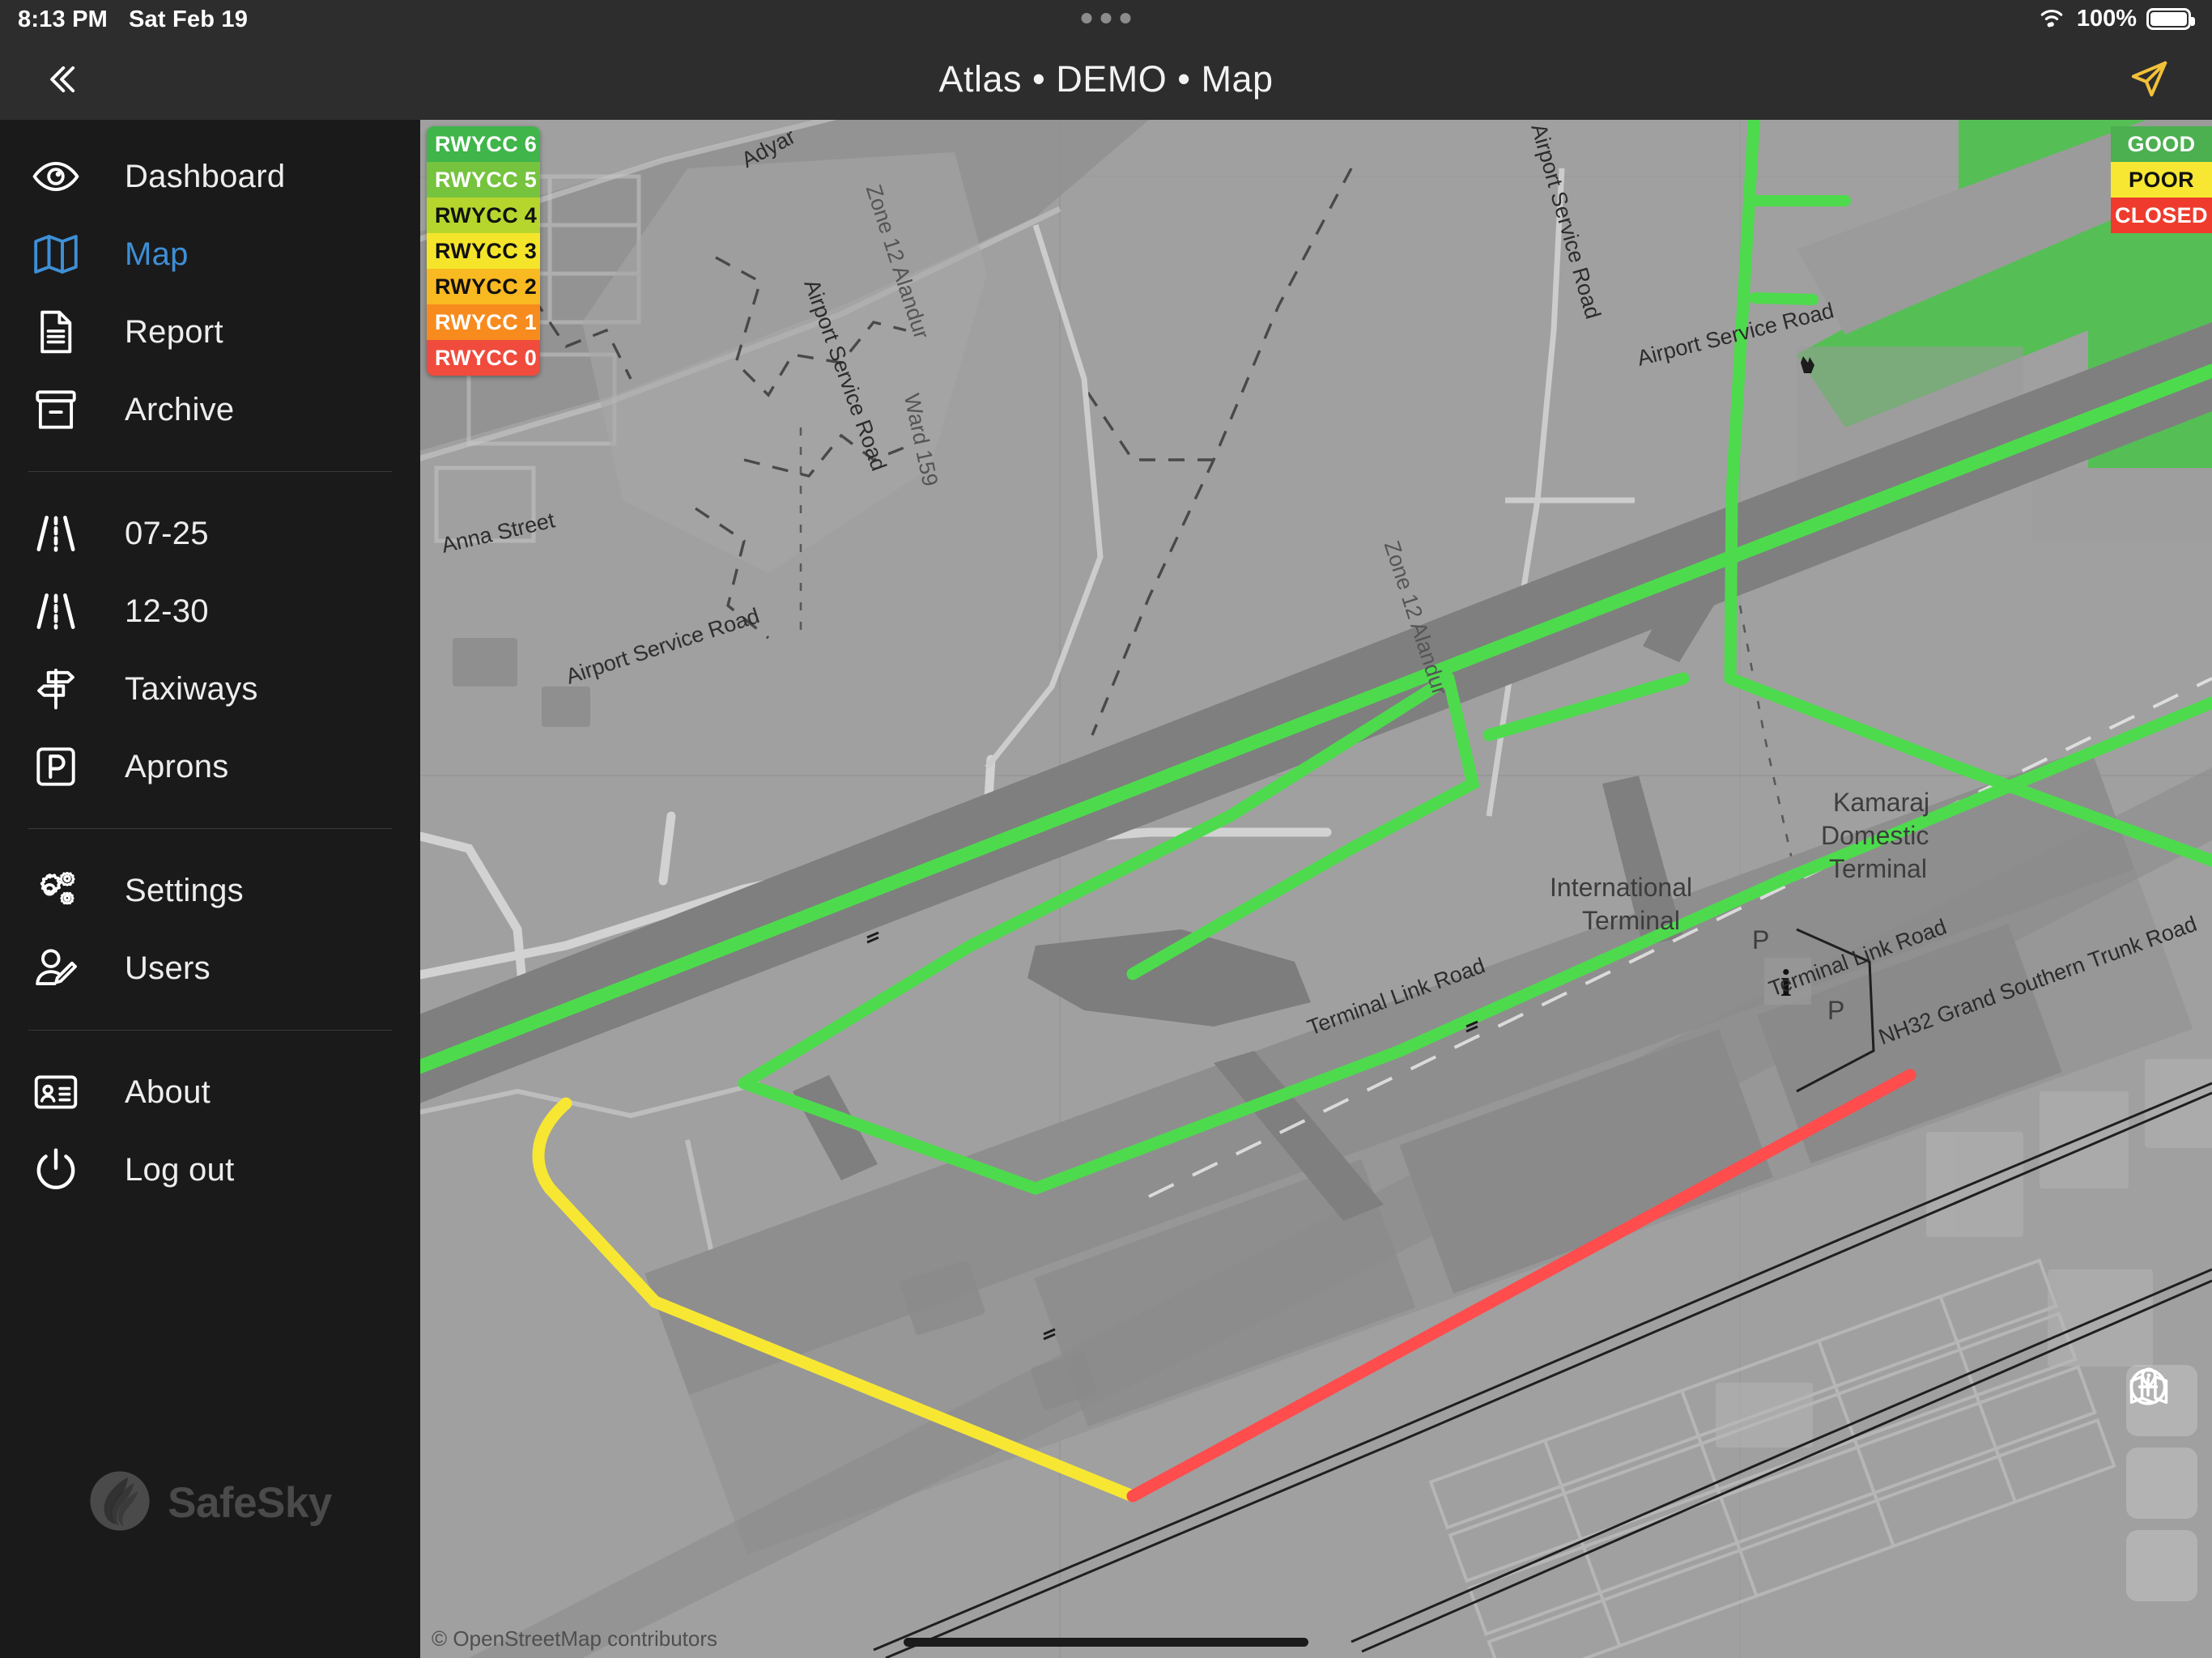  I want to click on sidebar-item-label: 07-25, so click(167, 533).